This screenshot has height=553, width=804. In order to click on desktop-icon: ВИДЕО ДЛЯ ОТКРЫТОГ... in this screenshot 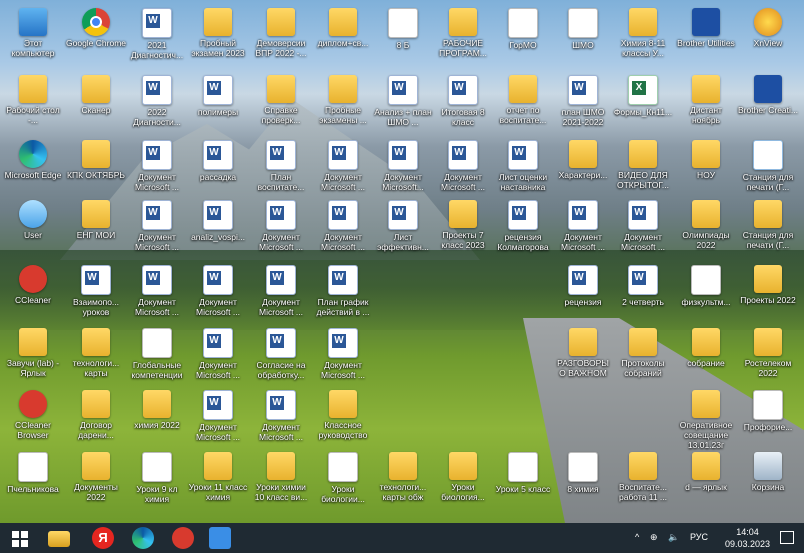, I will do `click(643, 165)`.